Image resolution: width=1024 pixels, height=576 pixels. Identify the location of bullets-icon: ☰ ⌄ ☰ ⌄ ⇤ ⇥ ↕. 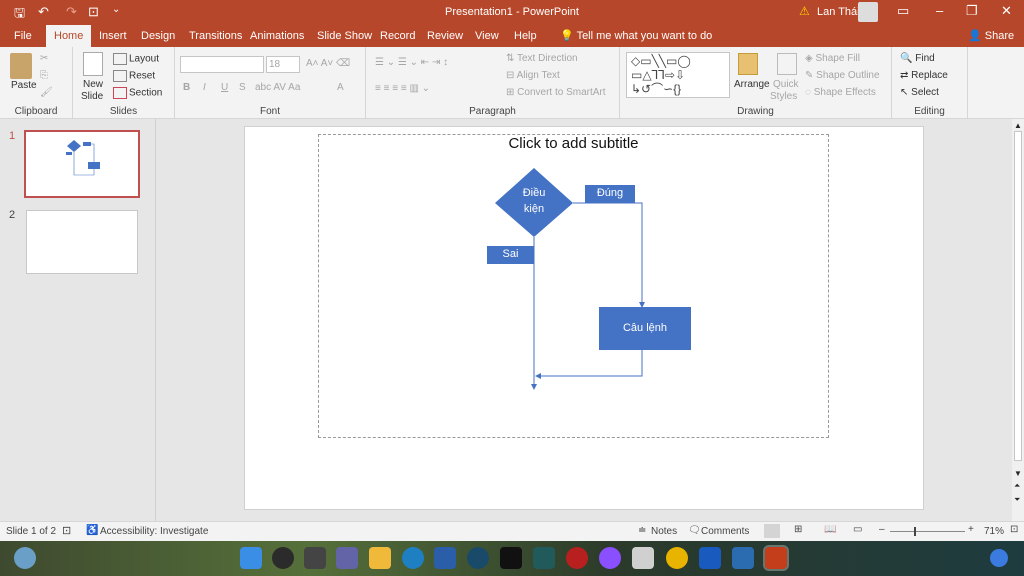
(411, 62).